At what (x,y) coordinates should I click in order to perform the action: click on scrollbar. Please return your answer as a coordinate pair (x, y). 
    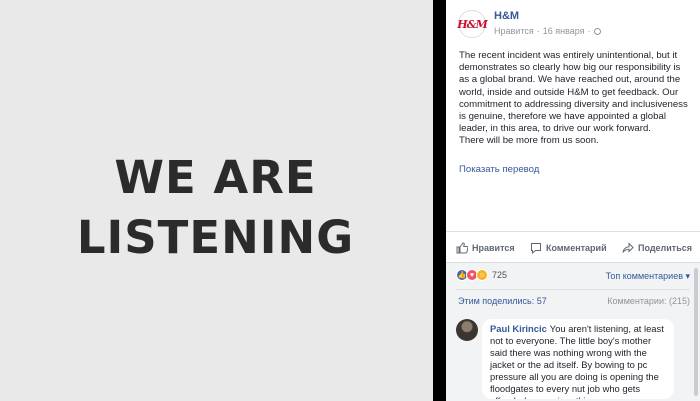
    Looking at the image, I should click on (696, 332).